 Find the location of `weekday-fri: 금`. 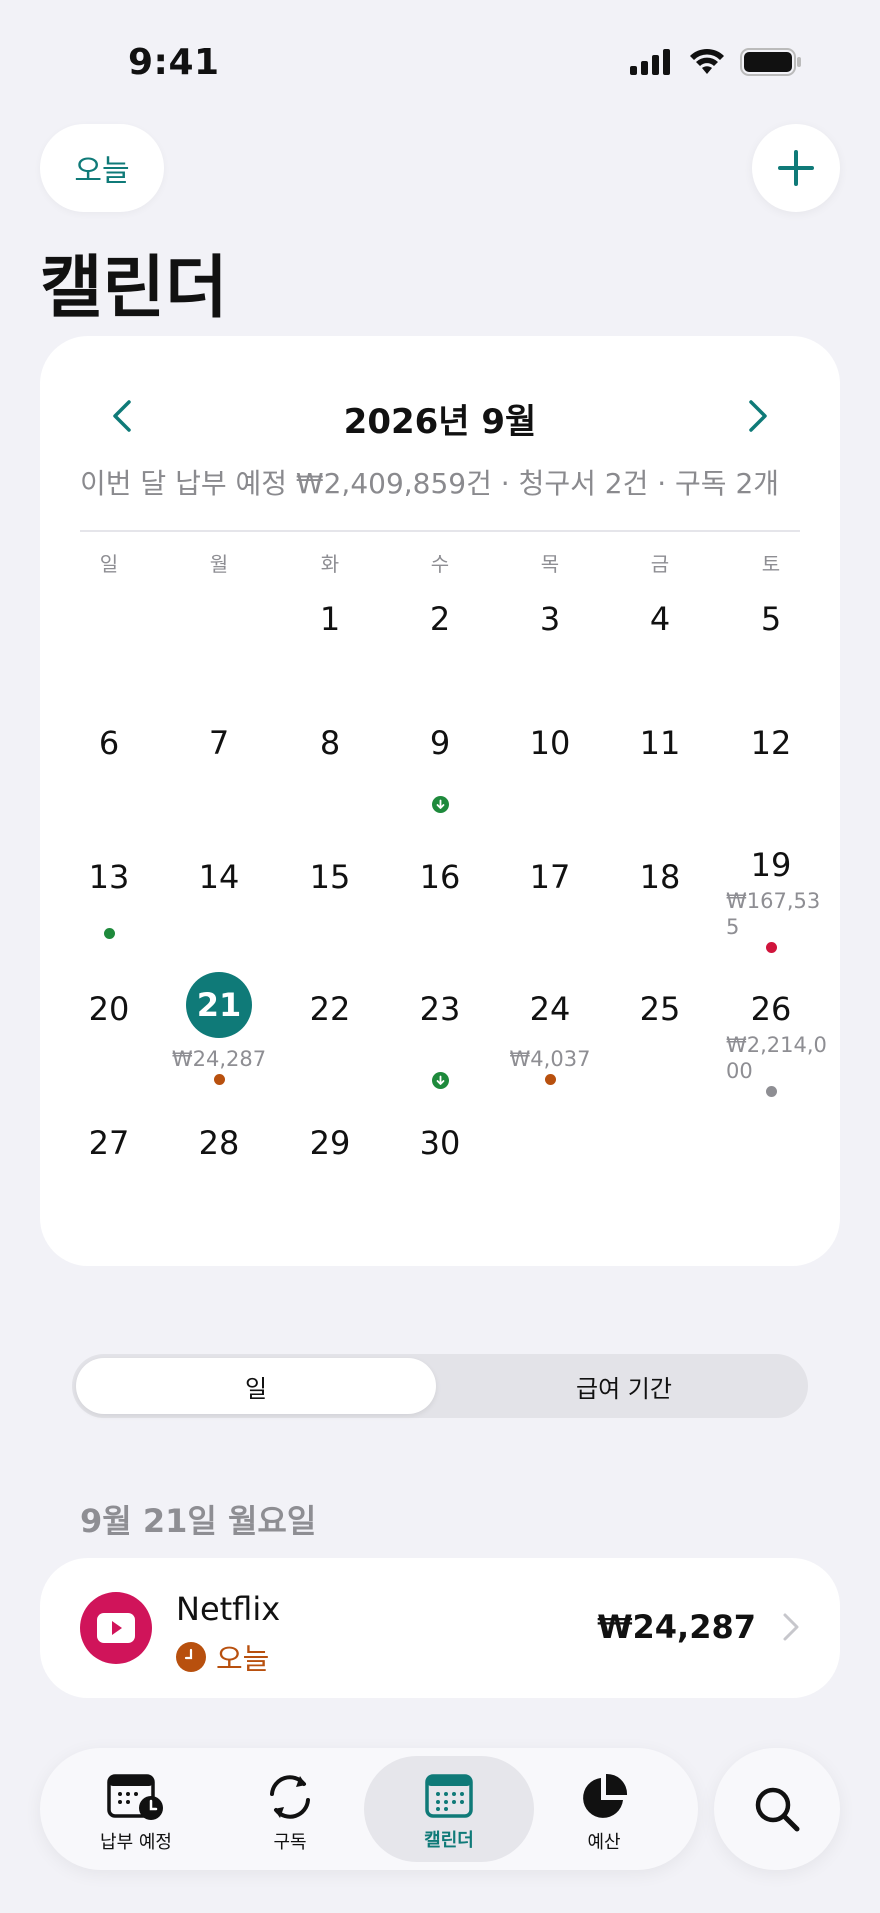

weekday-fri: 금 is located at coordinates (660, 564).